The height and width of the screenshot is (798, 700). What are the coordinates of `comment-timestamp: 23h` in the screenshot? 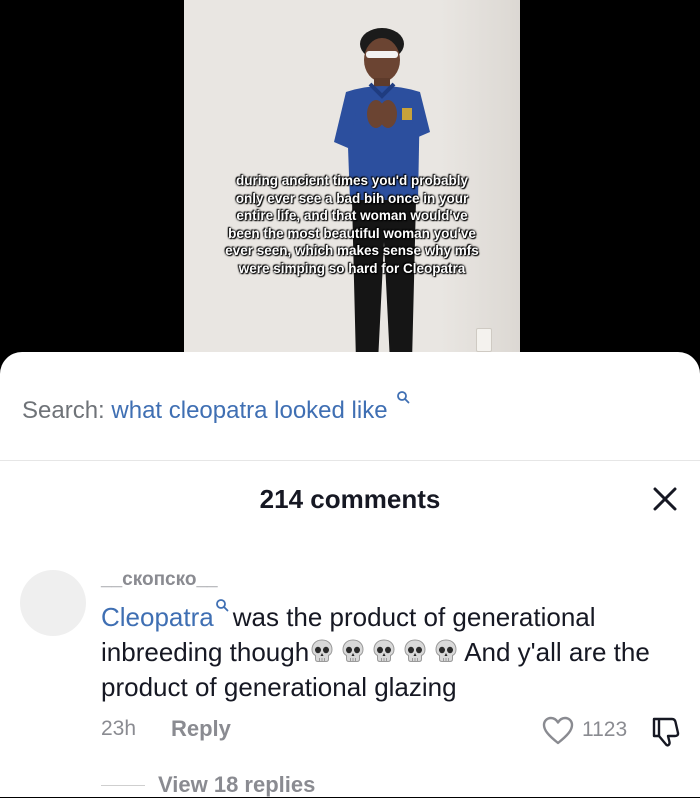 It's located at (119, 728).